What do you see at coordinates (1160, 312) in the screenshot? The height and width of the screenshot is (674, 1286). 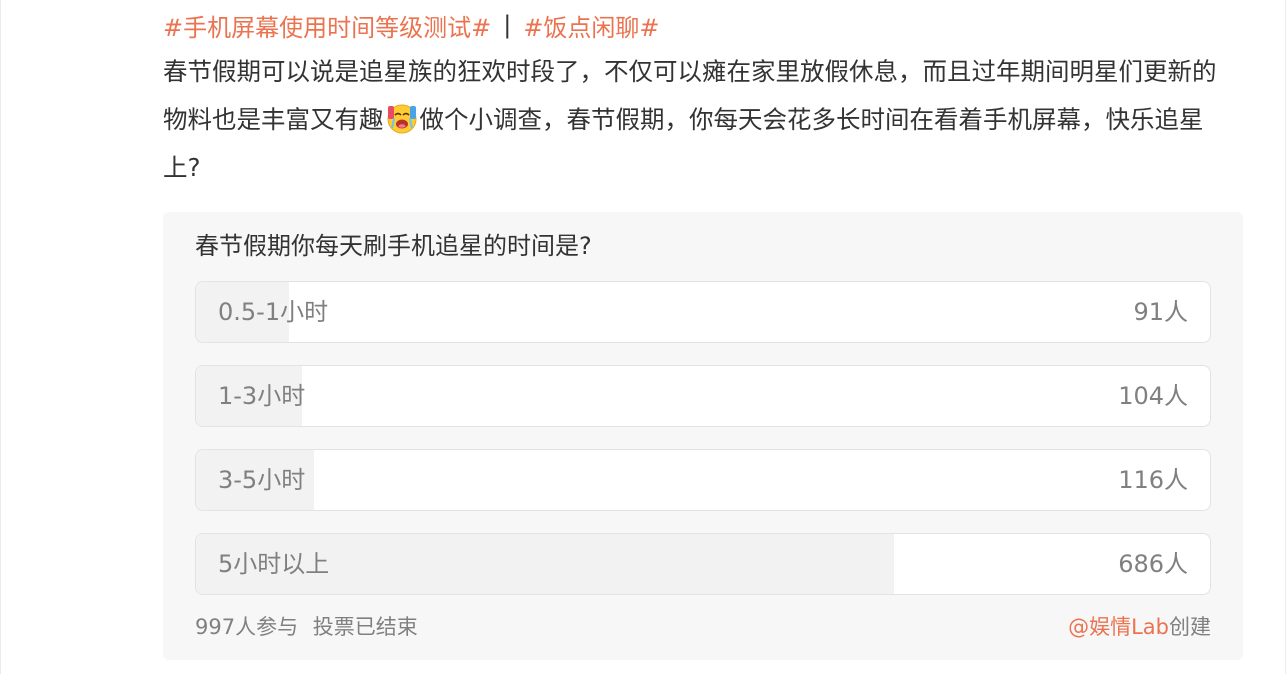 I see `poll-option-count: 91人` at bounding box center [1160, 312].